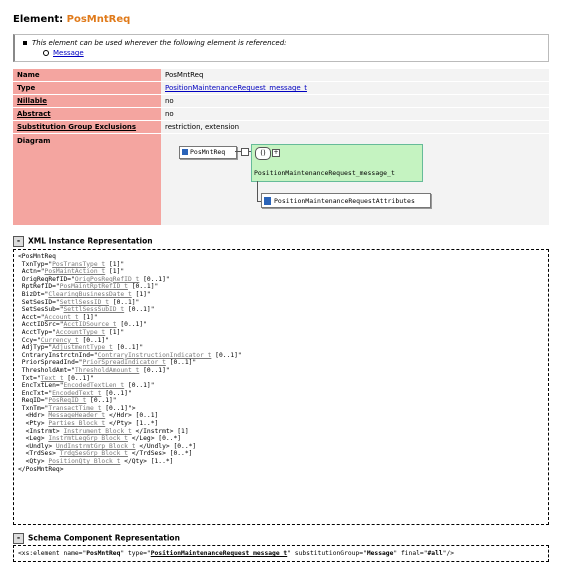 The image size is (576, 576). What do you see at coordinates (267, 201) in the screenshot?
I see `attribute-group-icon` at bounding box center [267, 201].